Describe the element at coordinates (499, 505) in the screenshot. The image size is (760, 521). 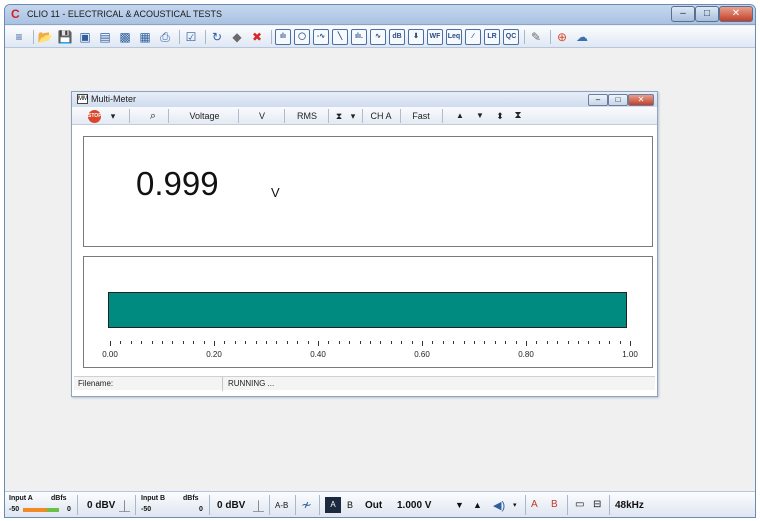
I see `speaker-icon: ◀)` at that location.